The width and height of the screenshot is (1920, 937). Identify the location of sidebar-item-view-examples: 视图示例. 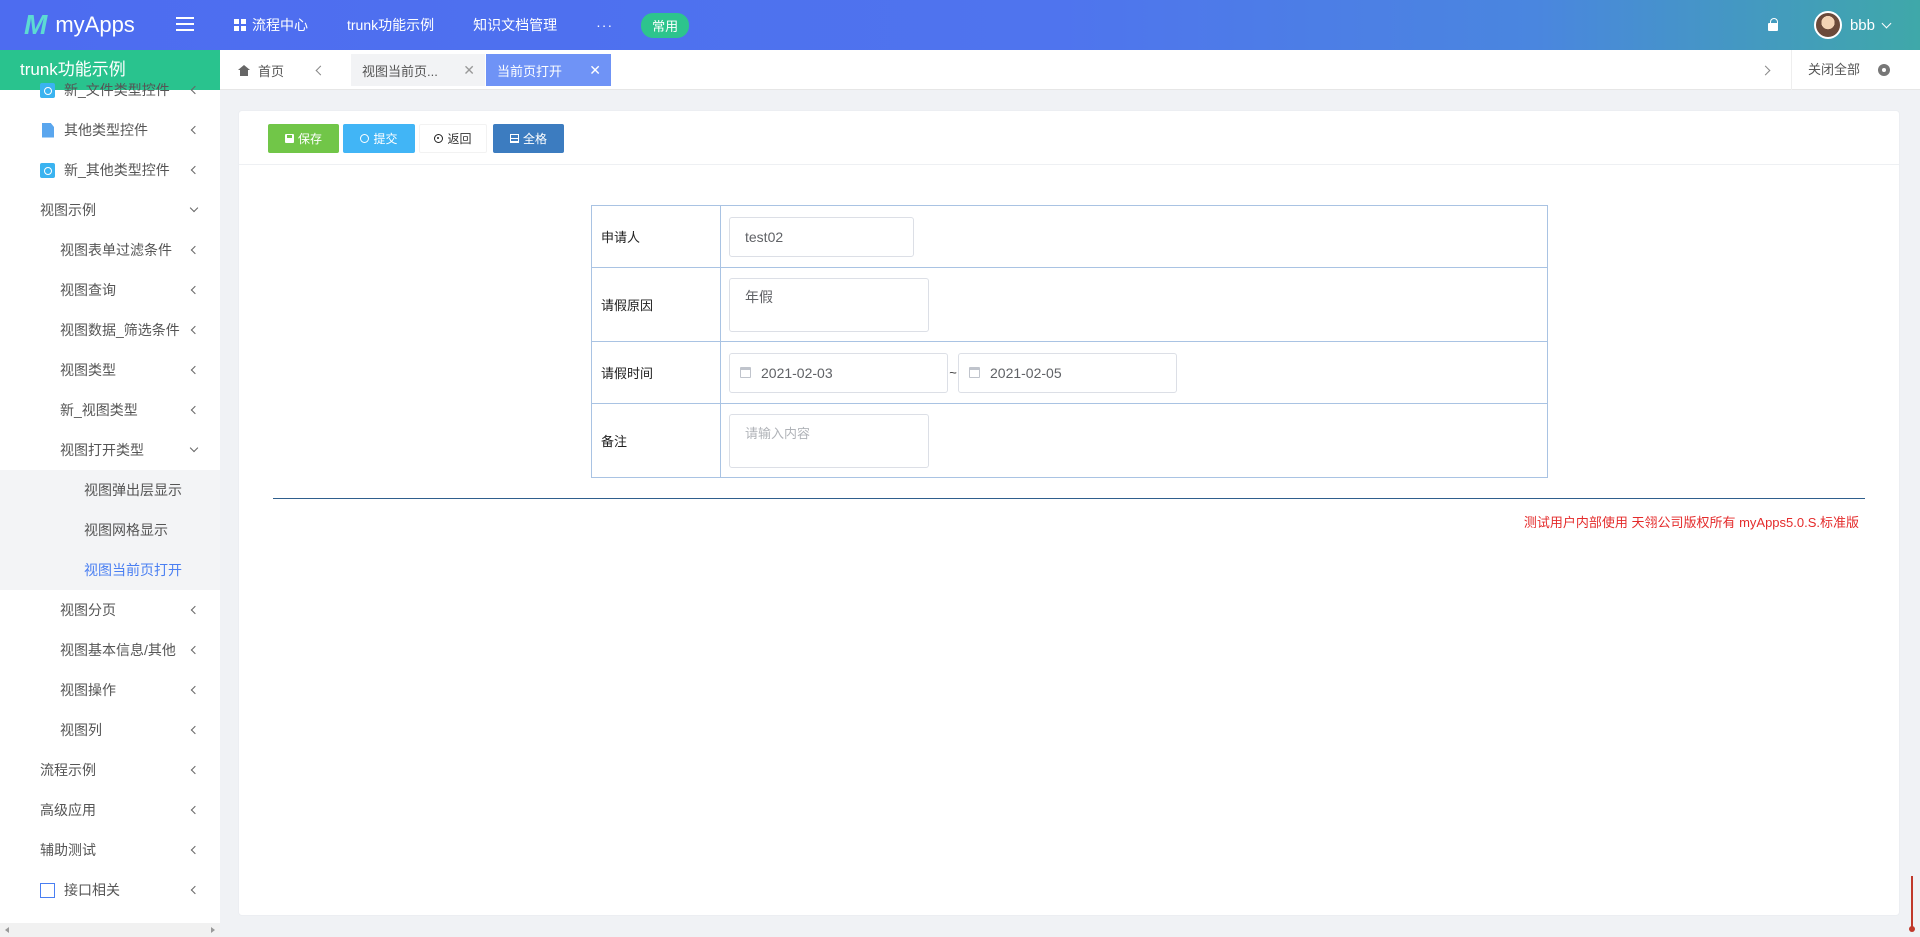
(110, 210).